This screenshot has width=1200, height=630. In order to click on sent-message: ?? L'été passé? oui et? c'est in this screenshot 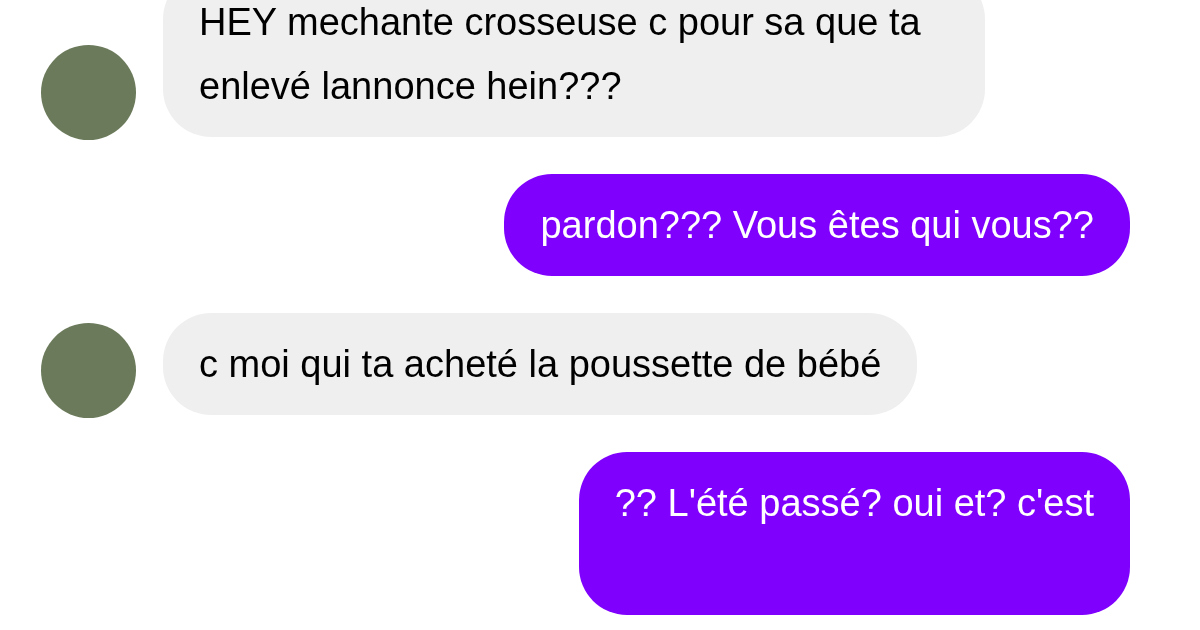, I will do `click(854, 533)`.